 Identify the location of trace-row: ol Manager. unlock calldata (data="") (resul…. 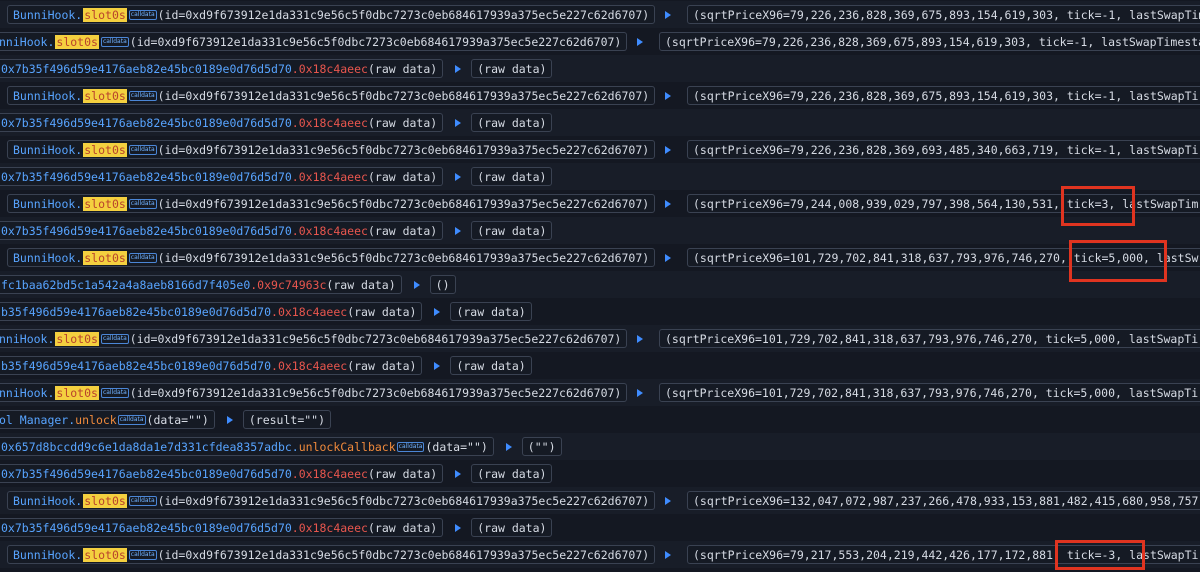
(600, 419).